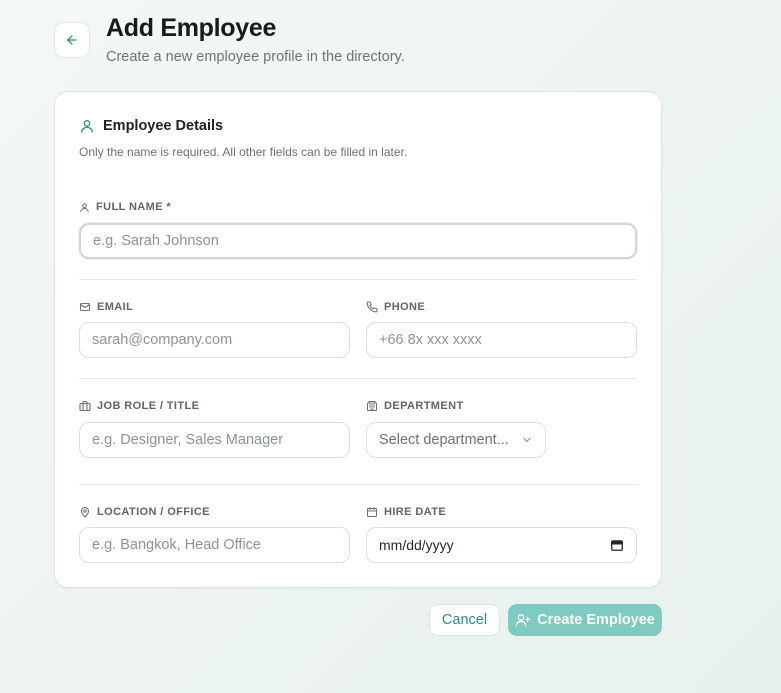 The height and width of the screenshot is (693, 781). Describe the element at coordinates (416, 545) in the screenshot. I see `hire-date-value: mm/dd/yyyy` at that location.